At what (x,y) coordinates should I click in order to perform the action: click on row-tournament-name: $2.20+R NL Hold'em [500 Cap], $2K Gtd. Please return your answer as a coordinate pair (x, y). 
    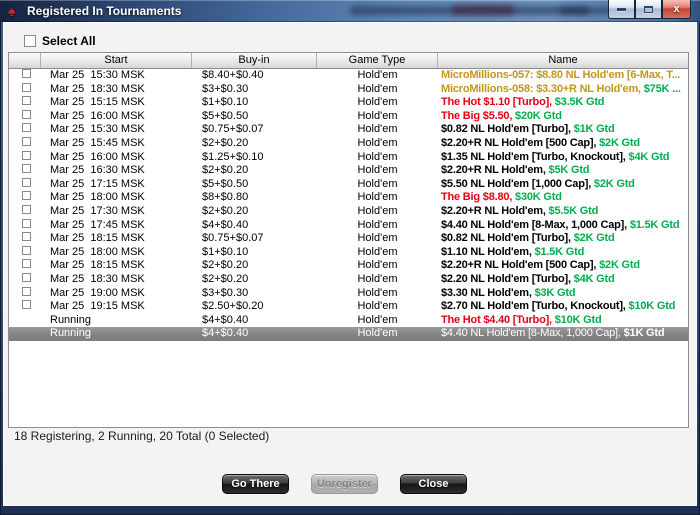
    Looking at the image, I should click on (563, 144).